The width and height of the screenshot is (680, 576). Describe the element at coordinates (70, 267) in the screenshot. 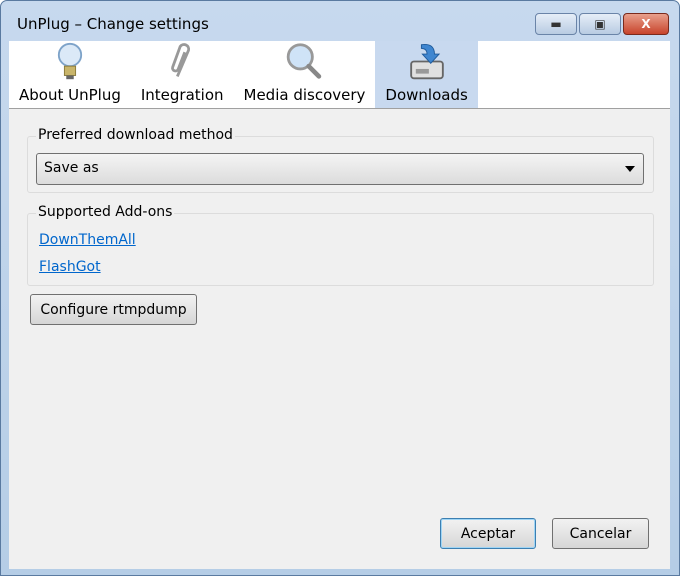

I see `flashgot-link: FlashGot` at that location.